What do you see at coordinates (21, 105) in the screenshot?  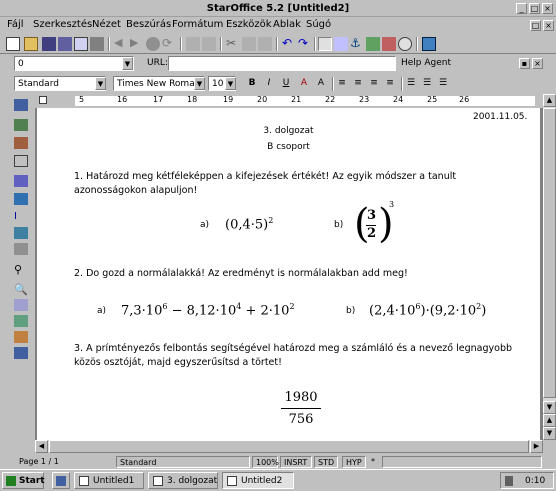 I see `table-icon` at bounding box center [21, 105].